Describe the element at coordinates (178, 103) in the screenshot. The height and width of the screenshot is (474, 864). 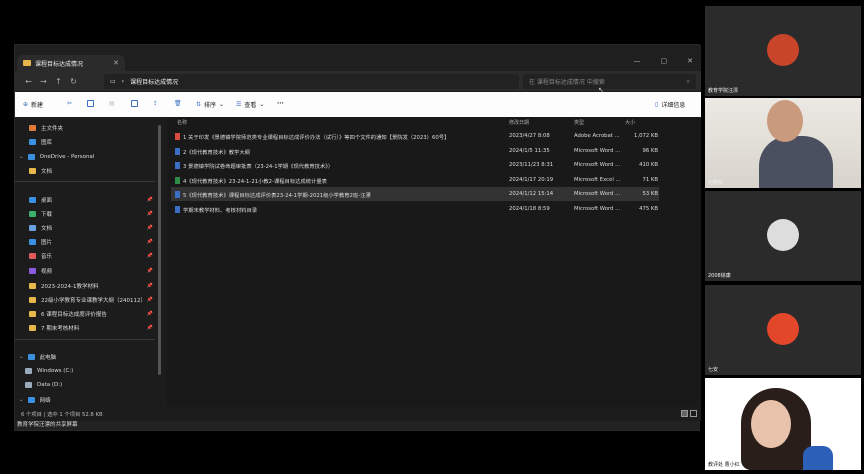
I see `delete-icon: 🗑` at that location.